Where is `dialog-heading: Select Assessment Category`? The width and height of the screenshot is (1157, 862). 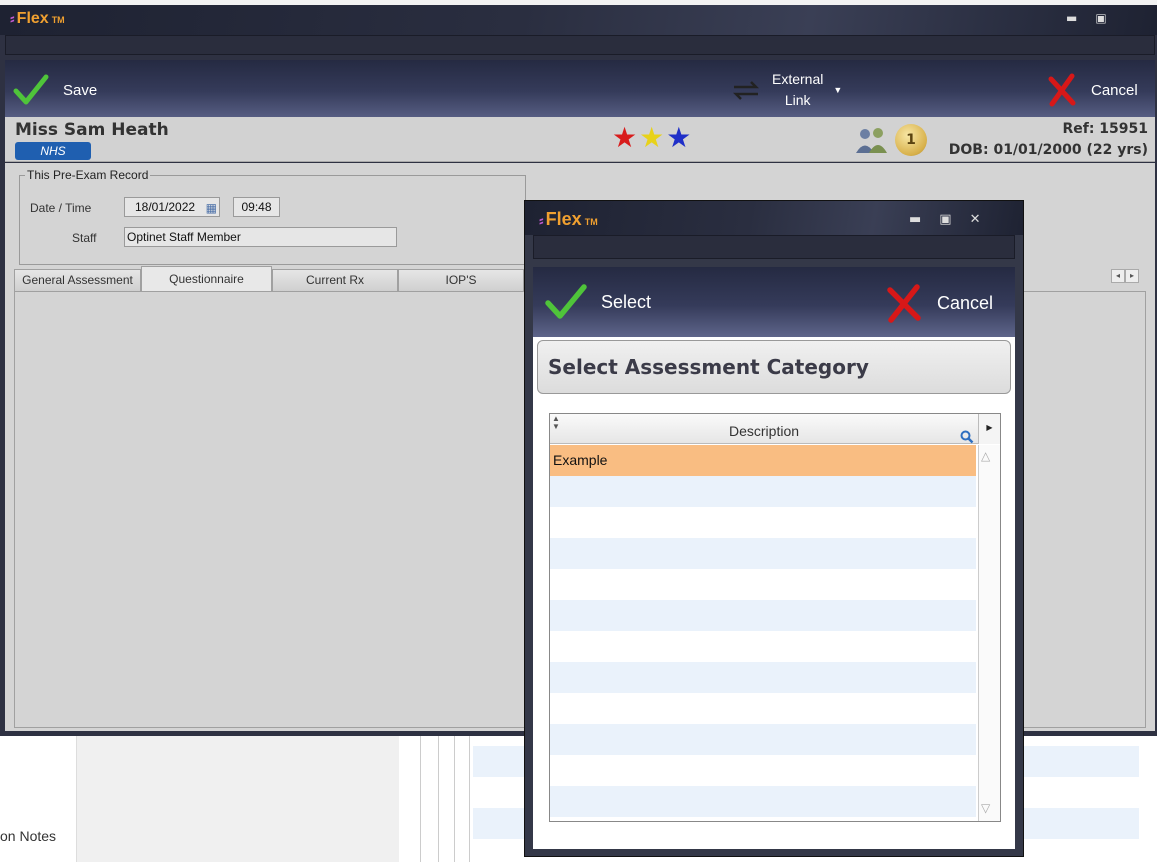 dialog-heading: Select Assessment Category is located at coordinates (708, 367).